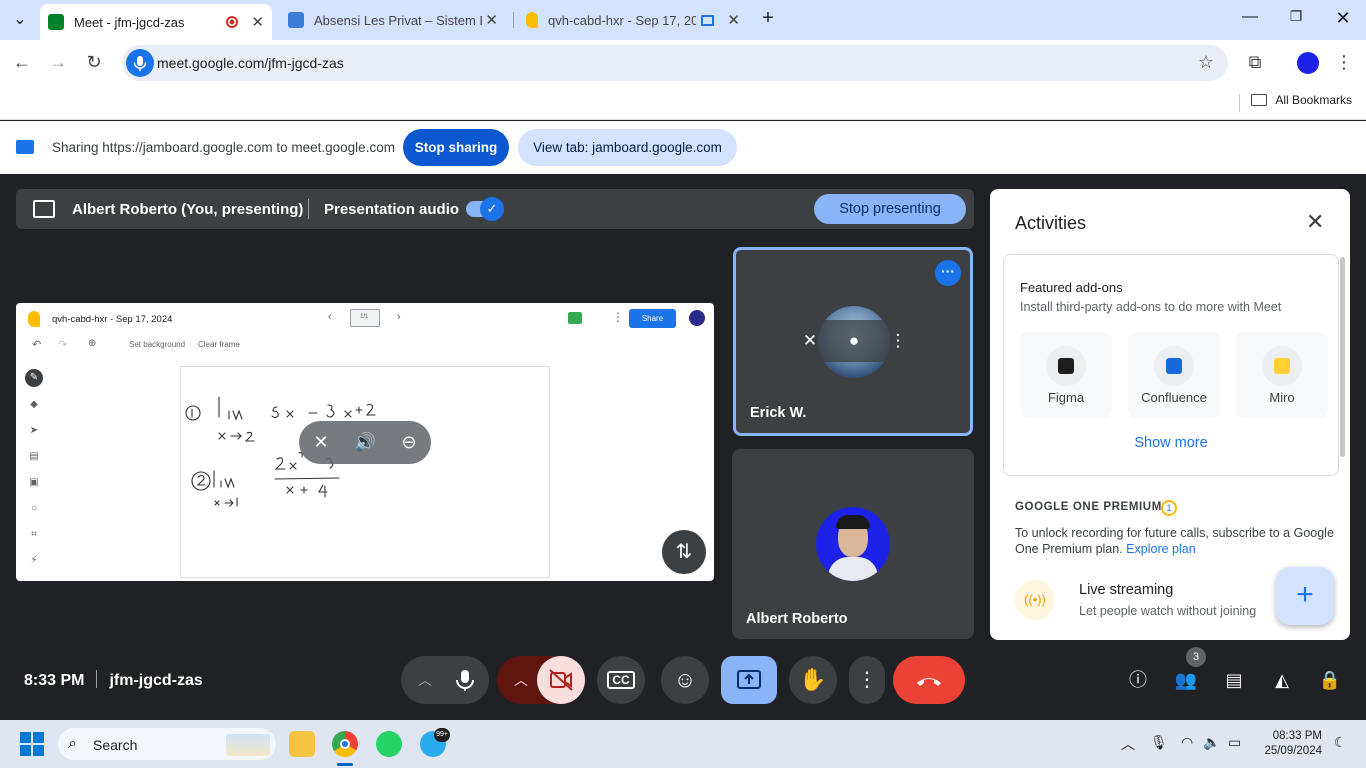 The image size is (1366, 768). I want to click on tab-jamboard: qvh-cabd-hxr - Sep 17, 2024 ✕, so click(633, 20).